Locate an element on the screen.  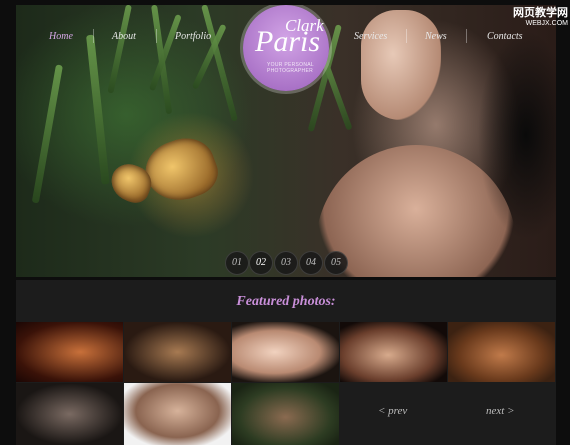
watermark-line1: 网页教学网 is located at coordinates (540, 13).